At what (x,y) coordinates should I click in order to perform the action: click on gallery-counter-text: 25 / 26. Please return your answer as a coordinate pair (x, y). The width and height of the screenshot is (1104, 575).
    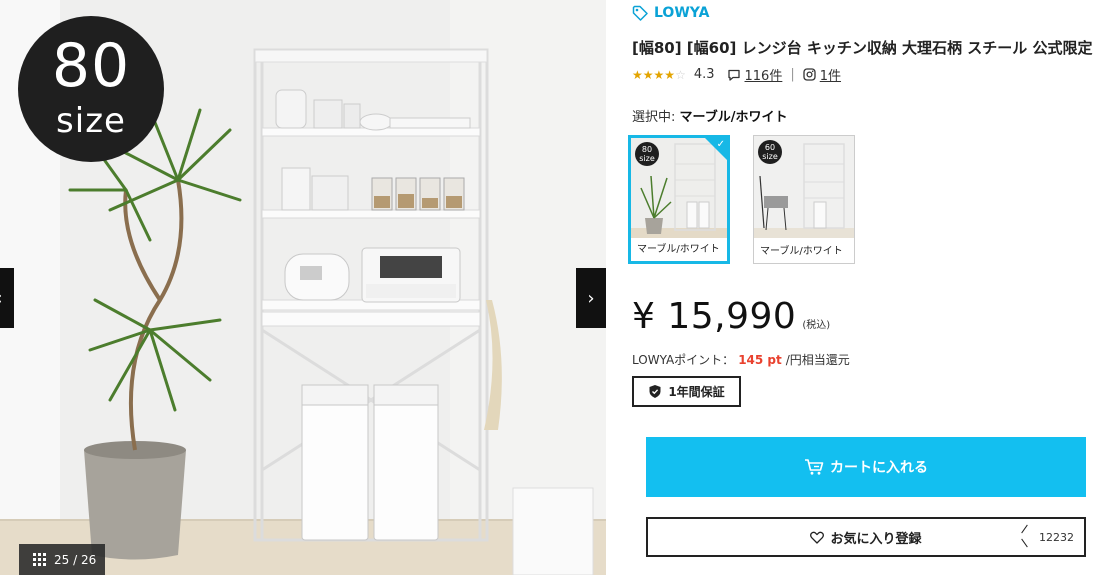
    Looking at the image, I should click on (75, 559).